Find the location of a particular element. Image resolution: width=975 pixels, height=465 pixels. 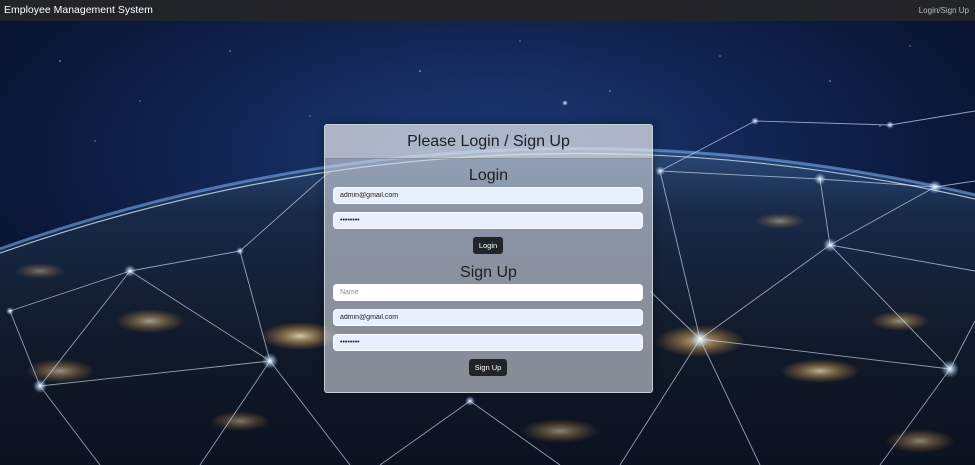

login-password-field is located at coordinates (488, 220).